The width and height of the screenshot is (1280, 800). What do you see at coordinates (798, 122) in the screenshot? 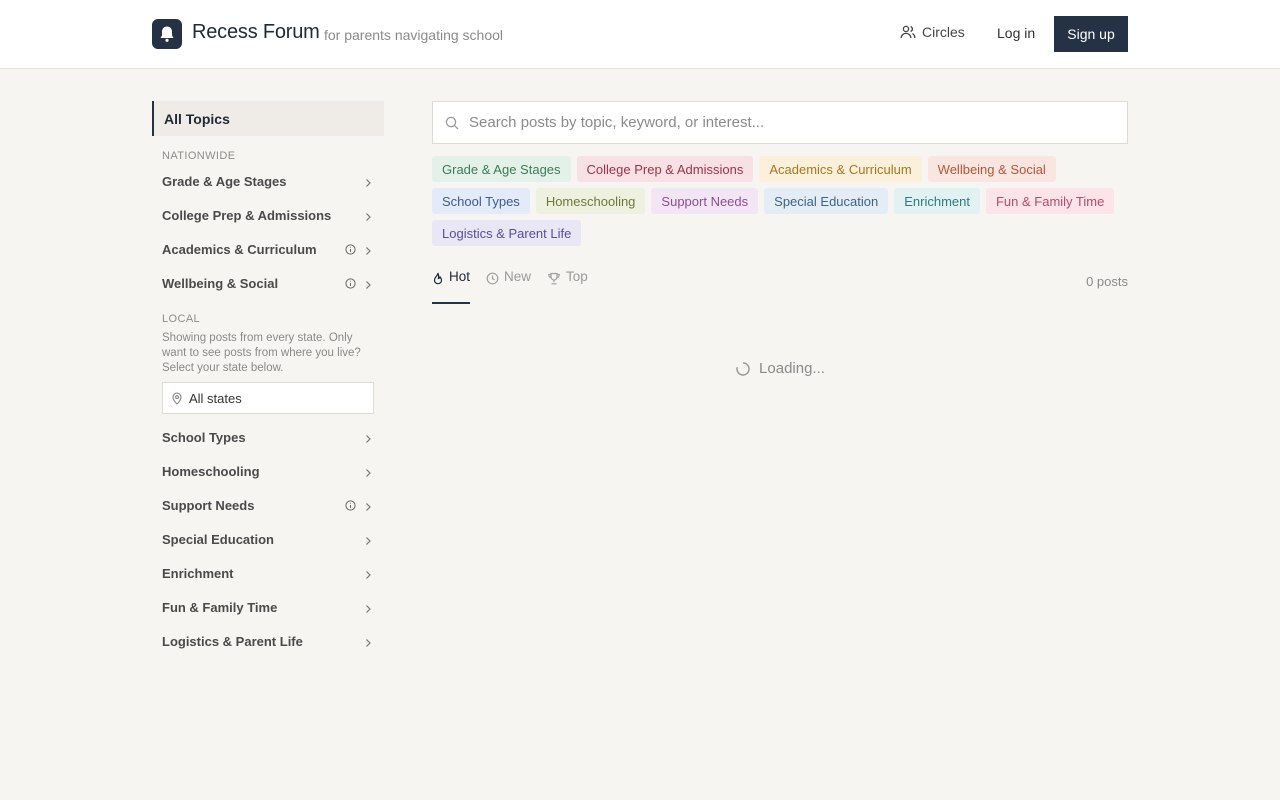
I see `search-input` at bounding box center [798, 122].